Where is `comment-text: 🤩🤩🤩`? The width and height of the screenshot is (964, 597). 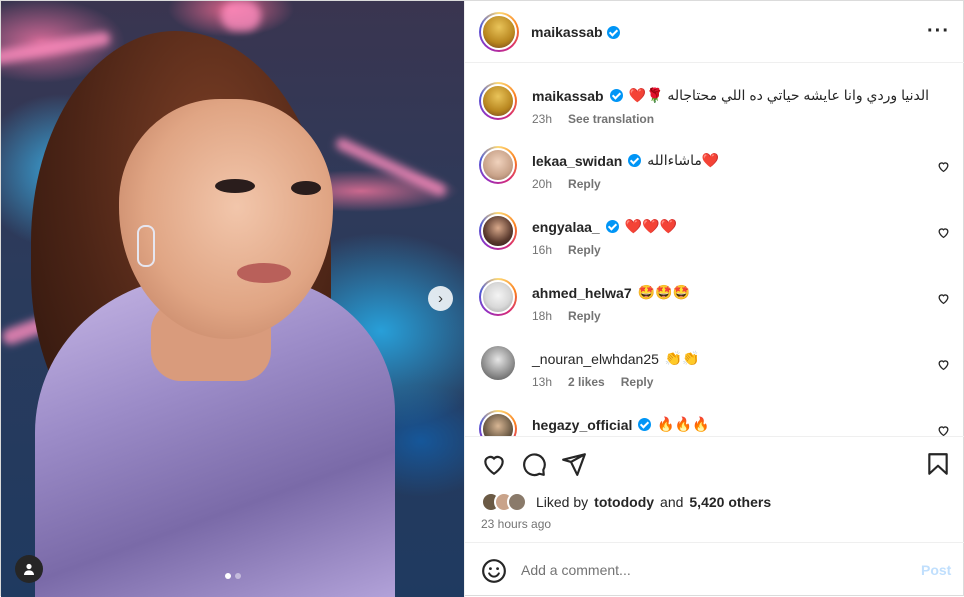
comment-text: 🤩🤩🤩 is located at coordinates (663, 292).